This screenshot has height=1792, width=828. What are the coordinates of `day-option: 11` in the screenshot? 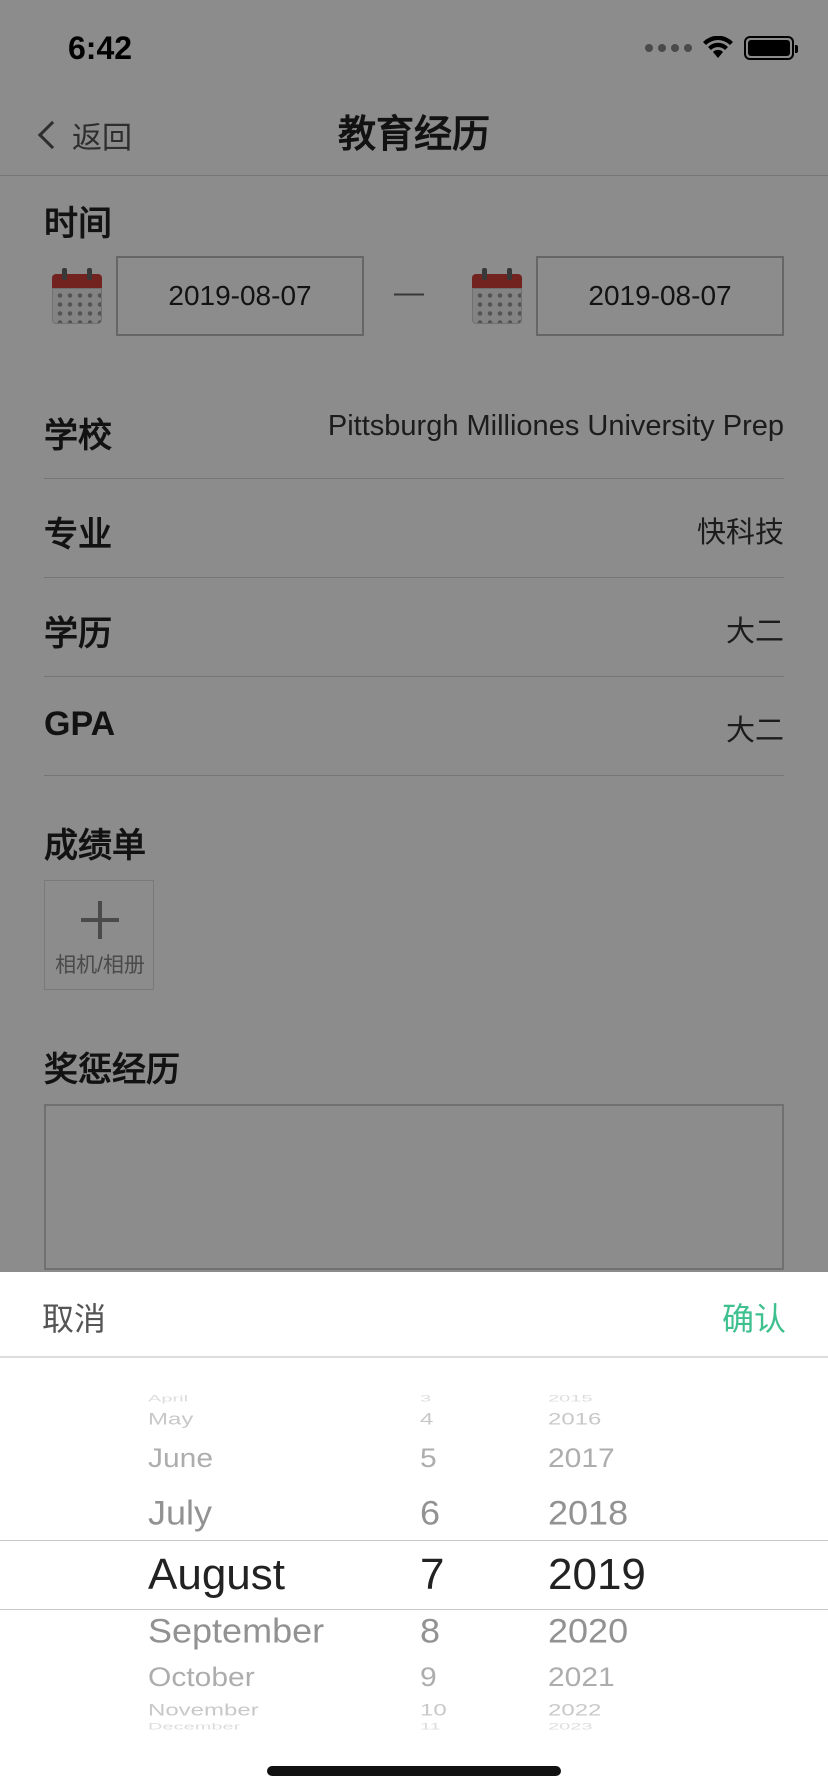 It's located at (430, 1727).